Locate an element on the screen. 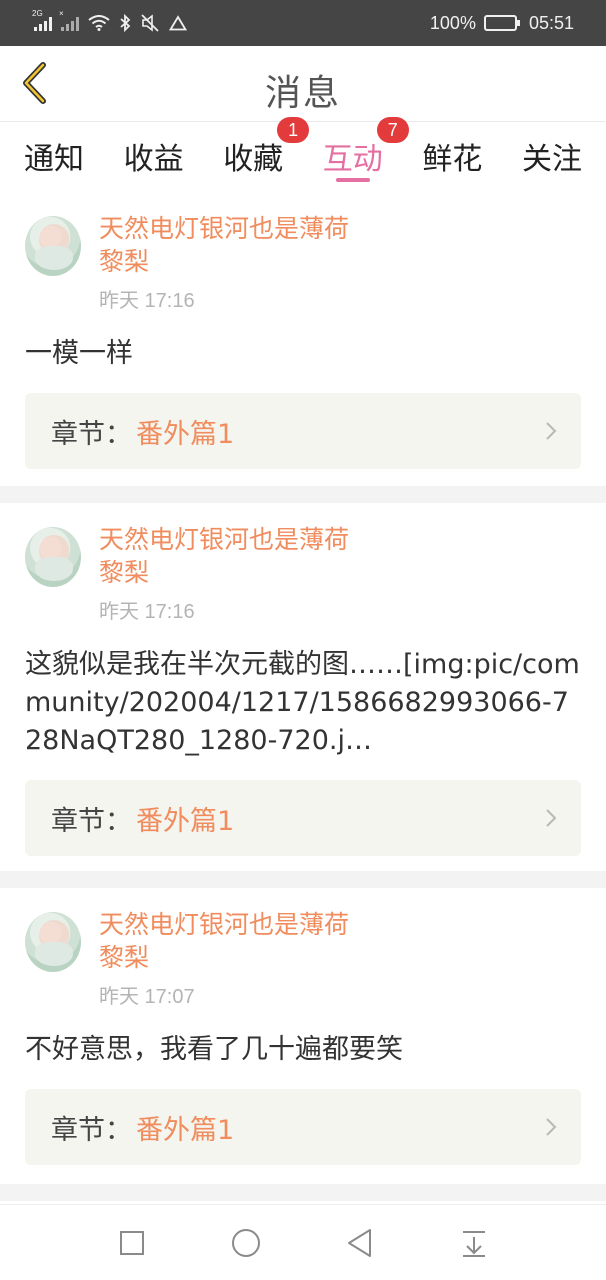 The width and height of the screenshot is (606, 1280). badge-count: 7 is located at coordinates (392, 130).